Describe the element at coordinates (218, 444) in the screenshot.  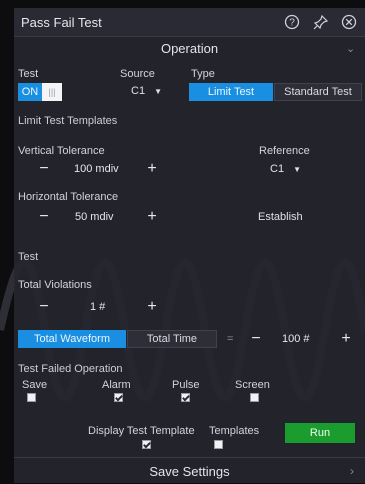
I see `templates-checkbox` at that location.